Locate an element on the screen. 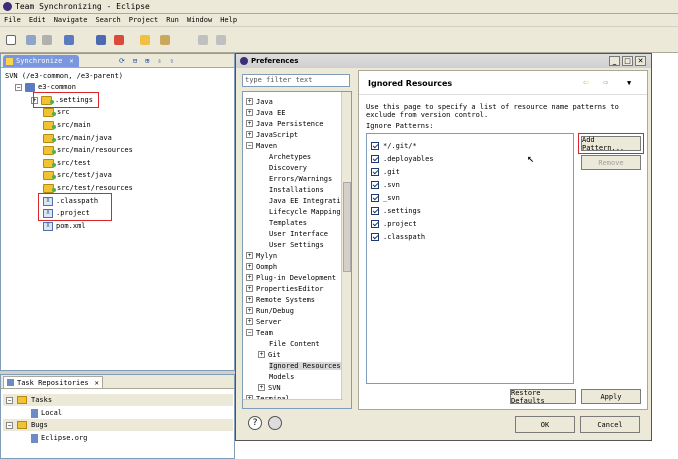 This screenshot has width=678, height=459. open-folder-icon is located at coordinates (145, 40).